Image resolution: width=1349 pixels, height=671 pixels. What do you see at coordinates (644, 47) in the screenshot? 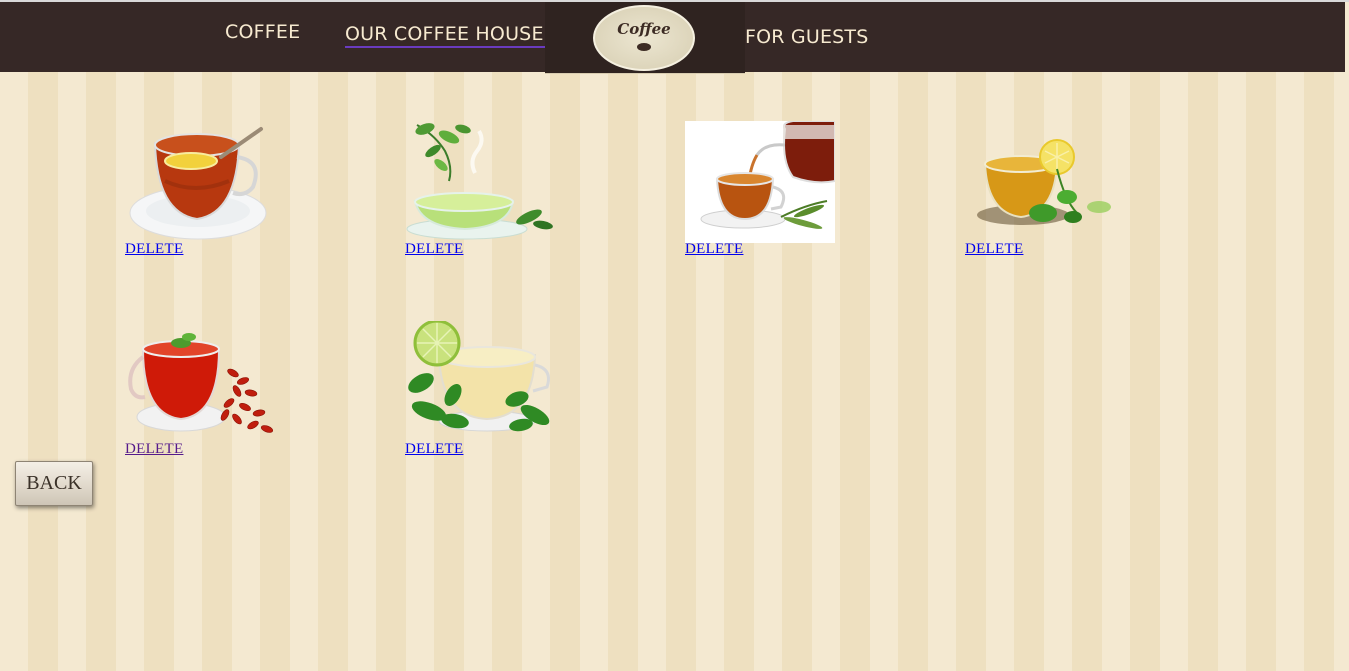
I see `coffee-bean-icon` at bounding box center [644, 47].